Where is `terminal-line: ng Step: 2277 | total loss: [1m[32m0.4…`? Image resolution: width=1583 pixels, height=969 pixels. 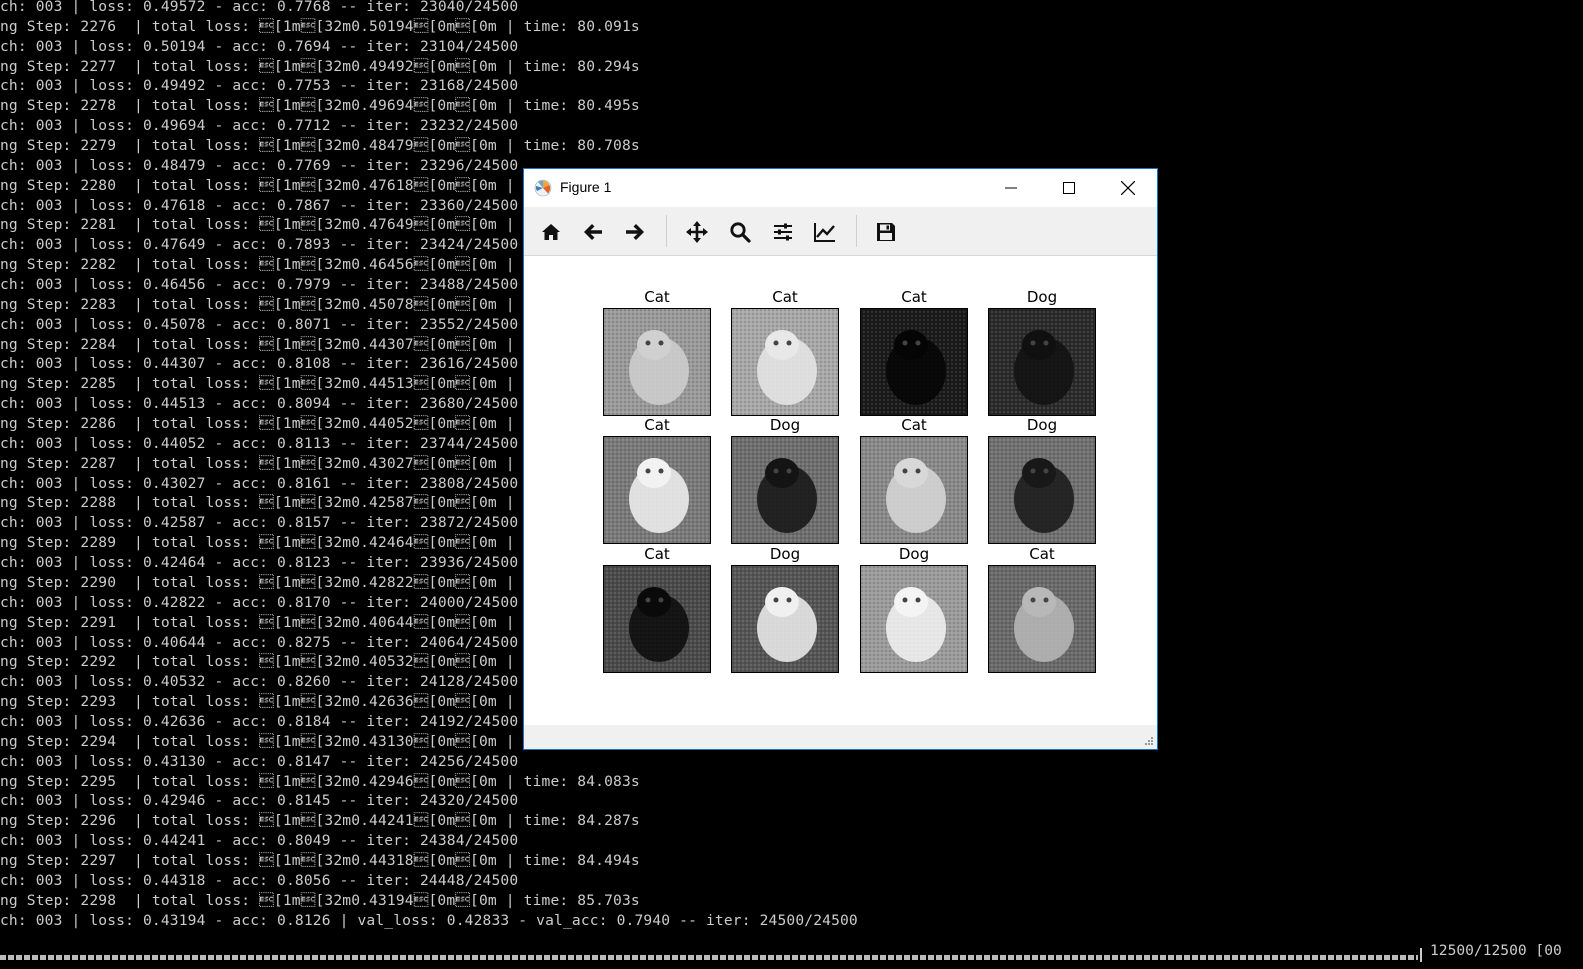 terminal-line: ng Step: 2277 | total loss: [1m[32m0.4… is located at coordinates (320, 66).